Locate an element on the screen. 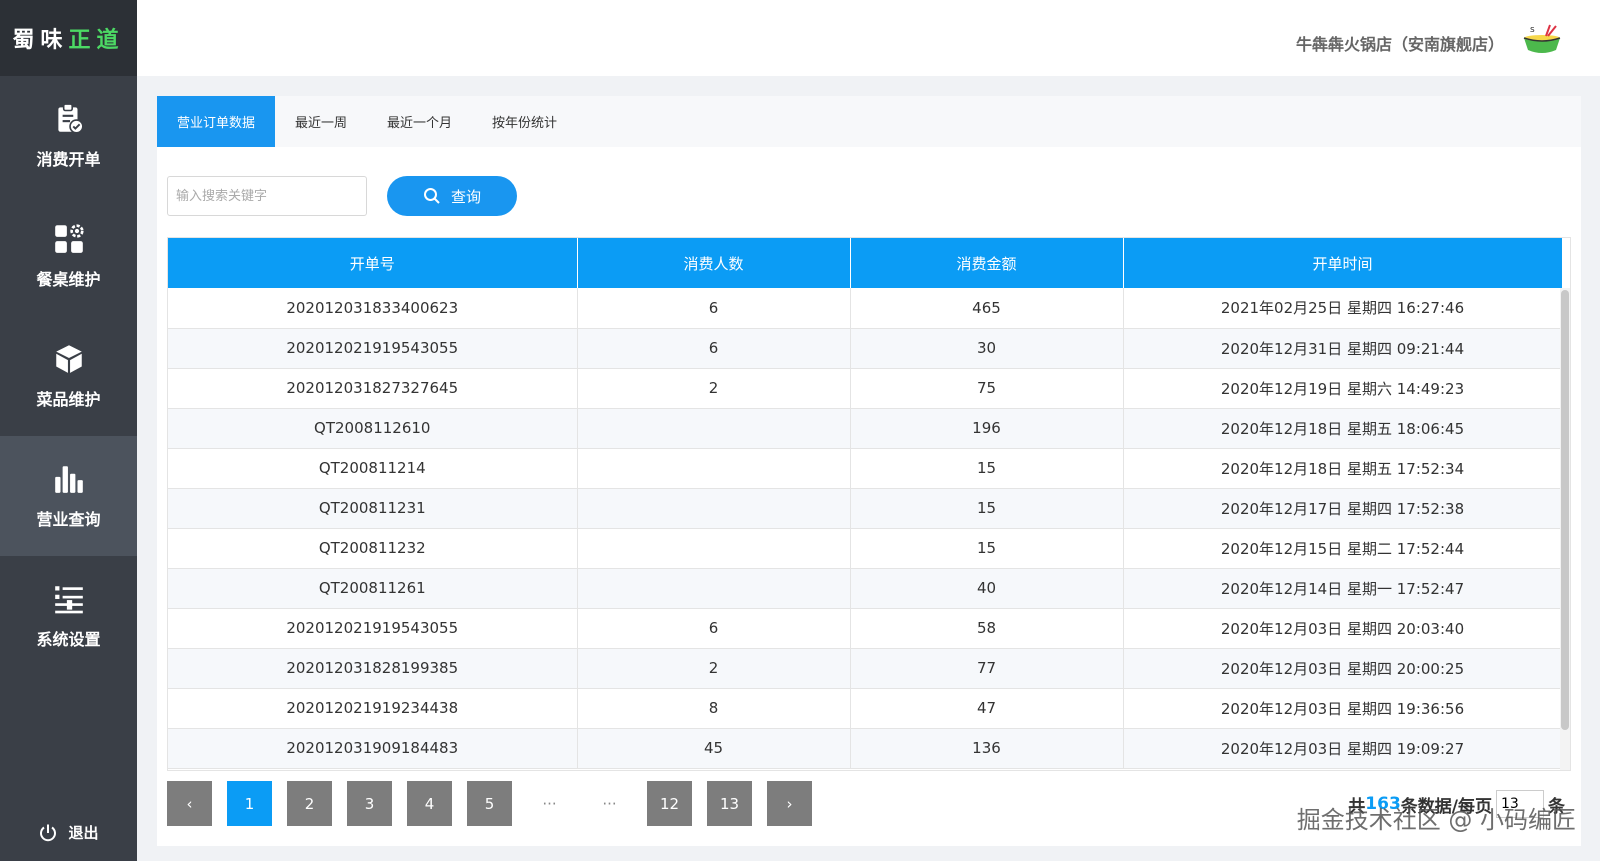  sidebar: 蜀味 正道 消费开单 餐桌维护 菜品维护 营业查询 系统设置 退出 is located at coordinates (68, 430).